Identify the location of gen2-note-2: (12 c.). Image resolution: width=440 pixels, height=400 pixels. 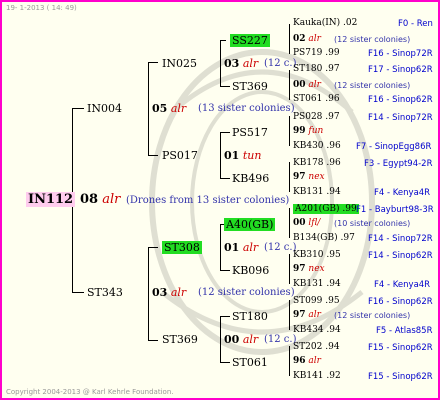
(280, 247).